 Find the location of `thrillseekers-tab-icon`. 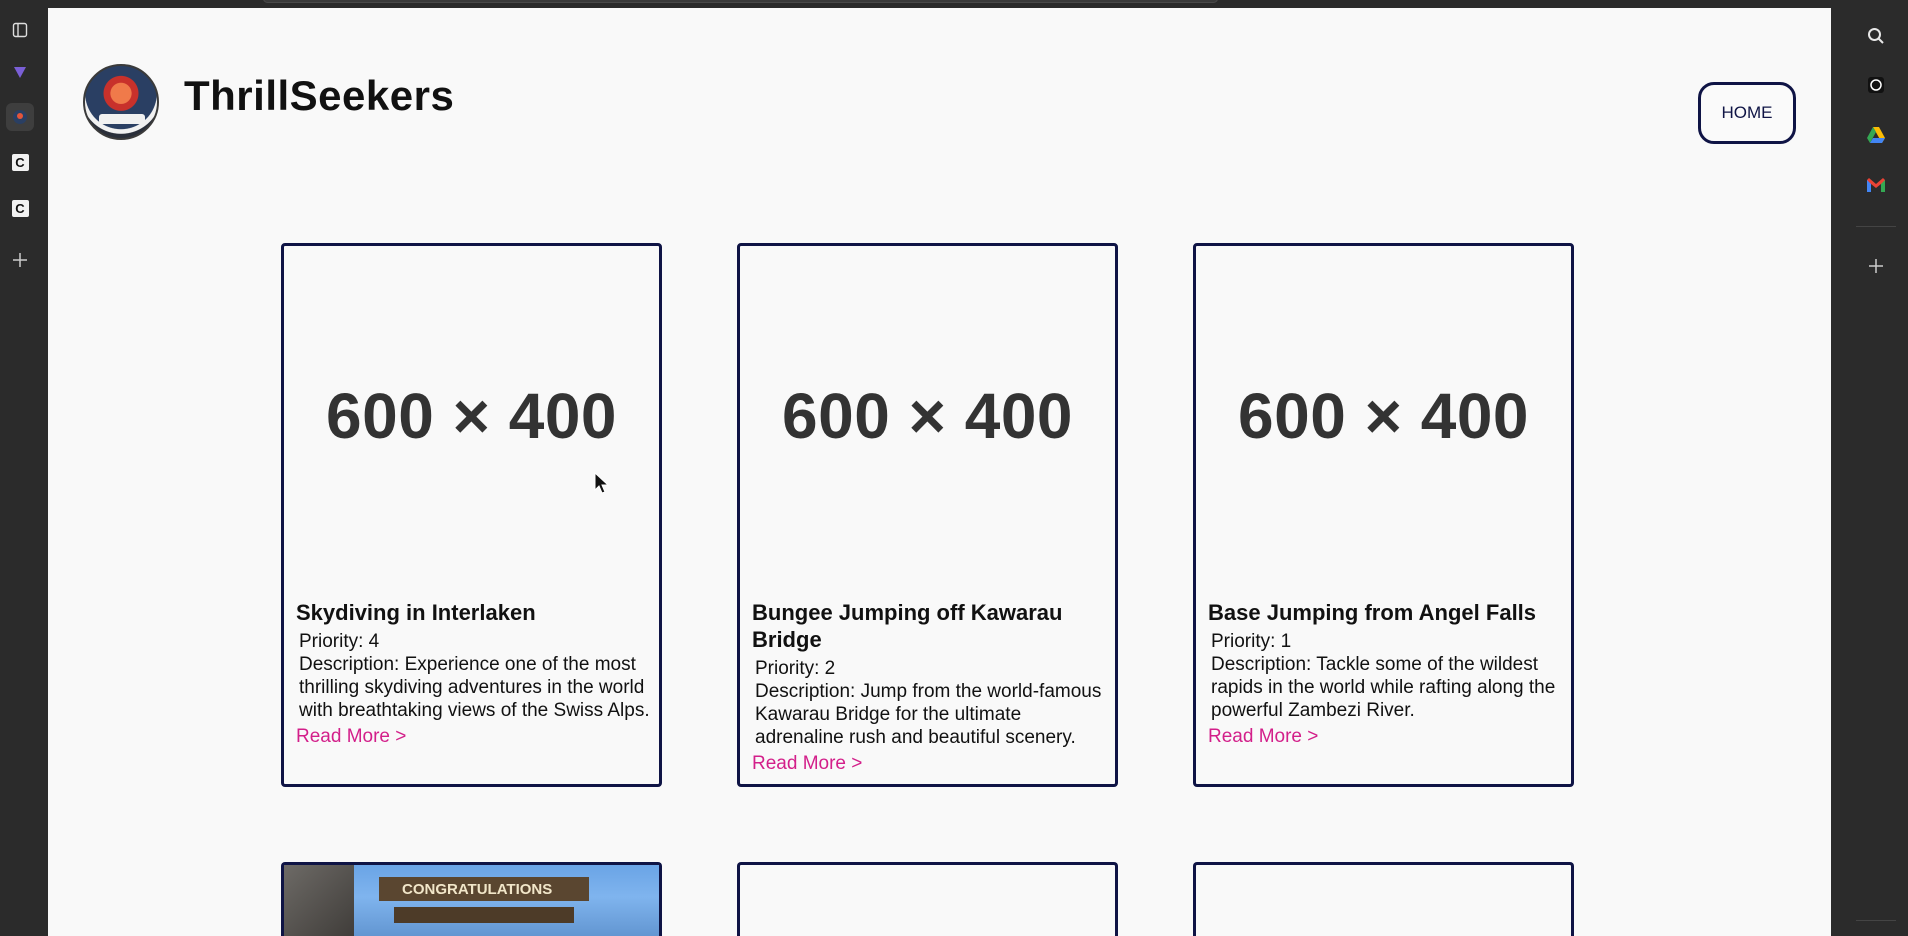

thrillseekers-tab-icon is located at coordinates (20, 117).